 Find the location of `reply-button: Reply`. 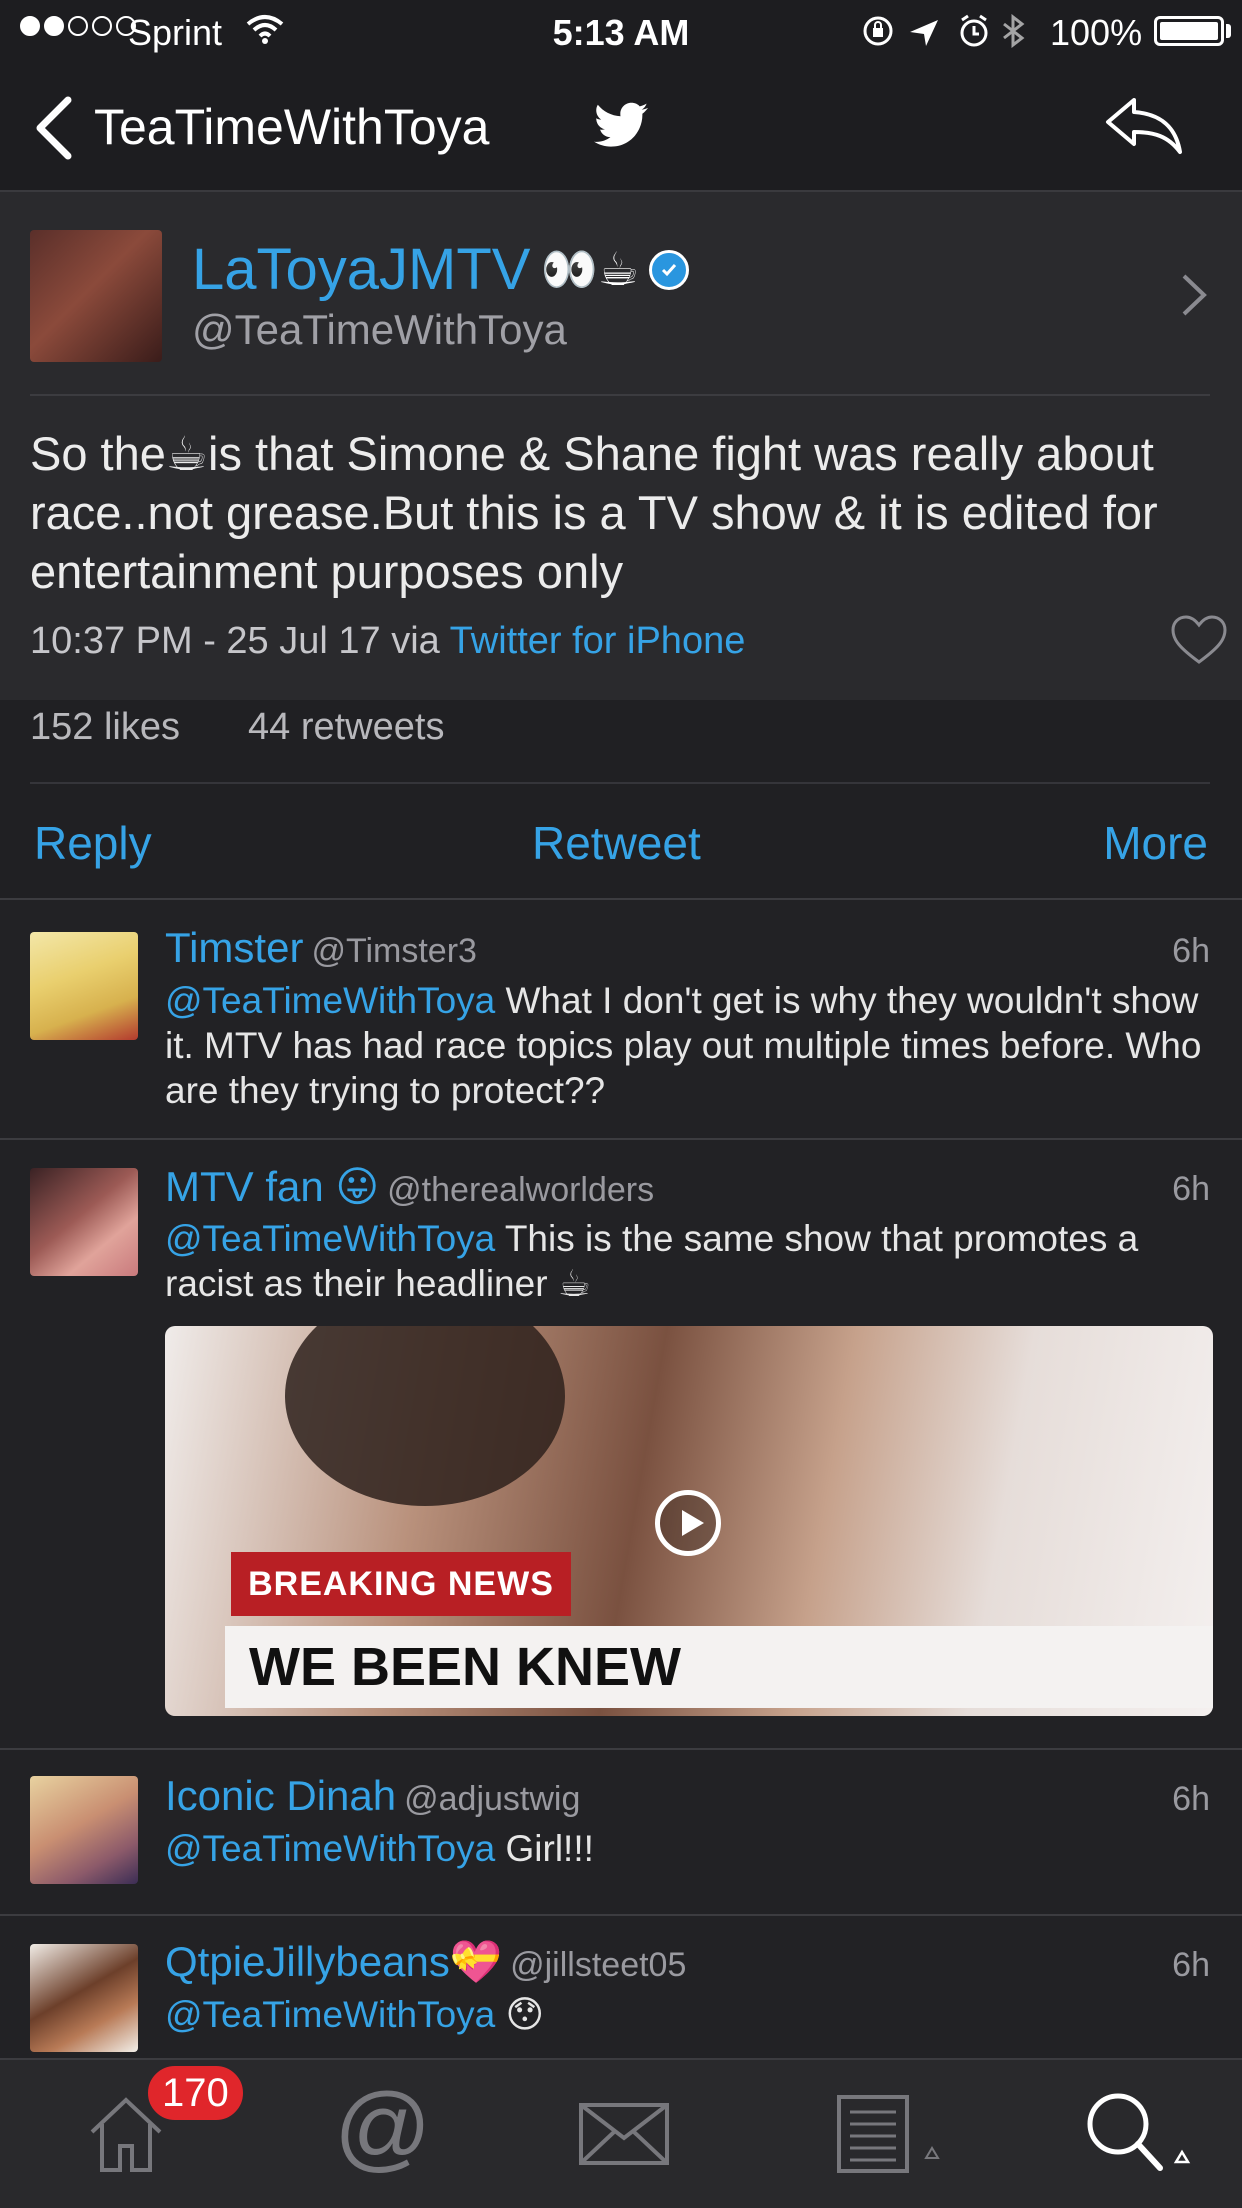

reply-button: Reply is located at coordinates (93, 843).